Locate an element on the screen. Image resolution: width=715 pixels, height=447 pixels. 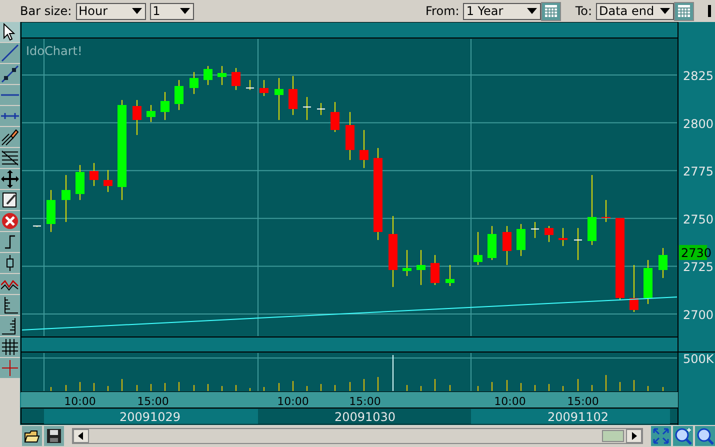
move-icon is located at coordinates (10, 179).